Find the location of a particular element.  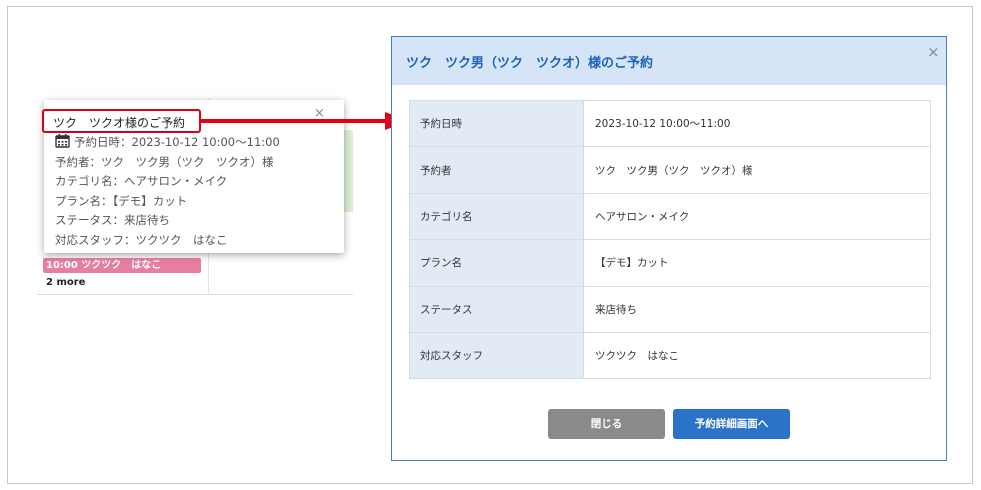

row-value: ツク ツク男（ツク ツクオ）様 is located at coordinates (757, 170).